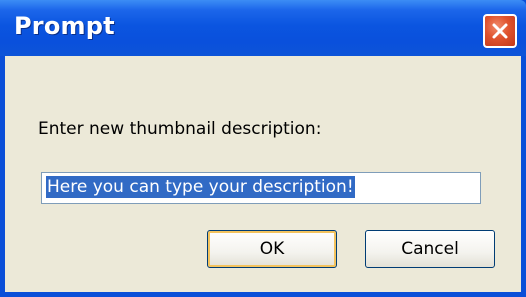  What do you see at coordinates (180, 129) in the screenshot?
I see `prompt-message: Enter new thumbnail description:` at bounding box center [180, 129].